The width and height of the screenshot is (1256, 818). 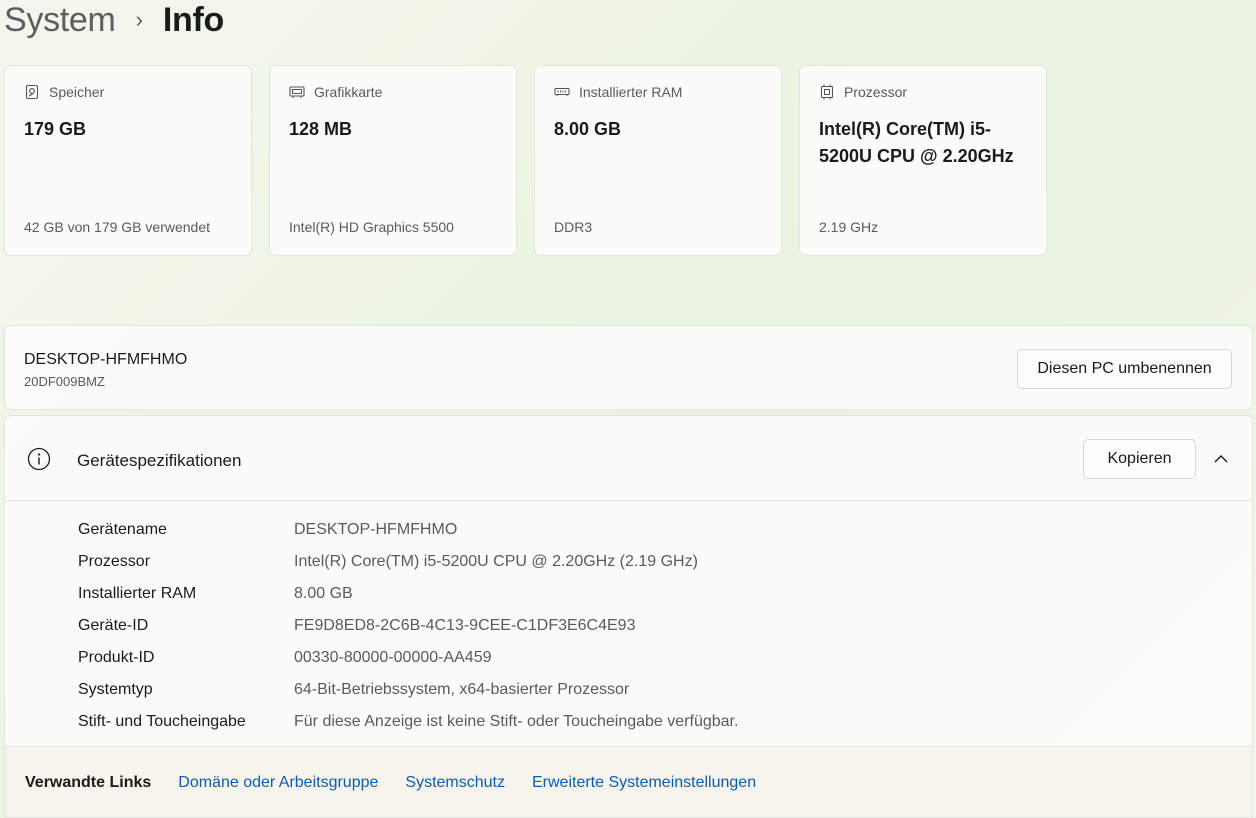 I want to click on card-label: Speicher, so click(x=77, y=92).